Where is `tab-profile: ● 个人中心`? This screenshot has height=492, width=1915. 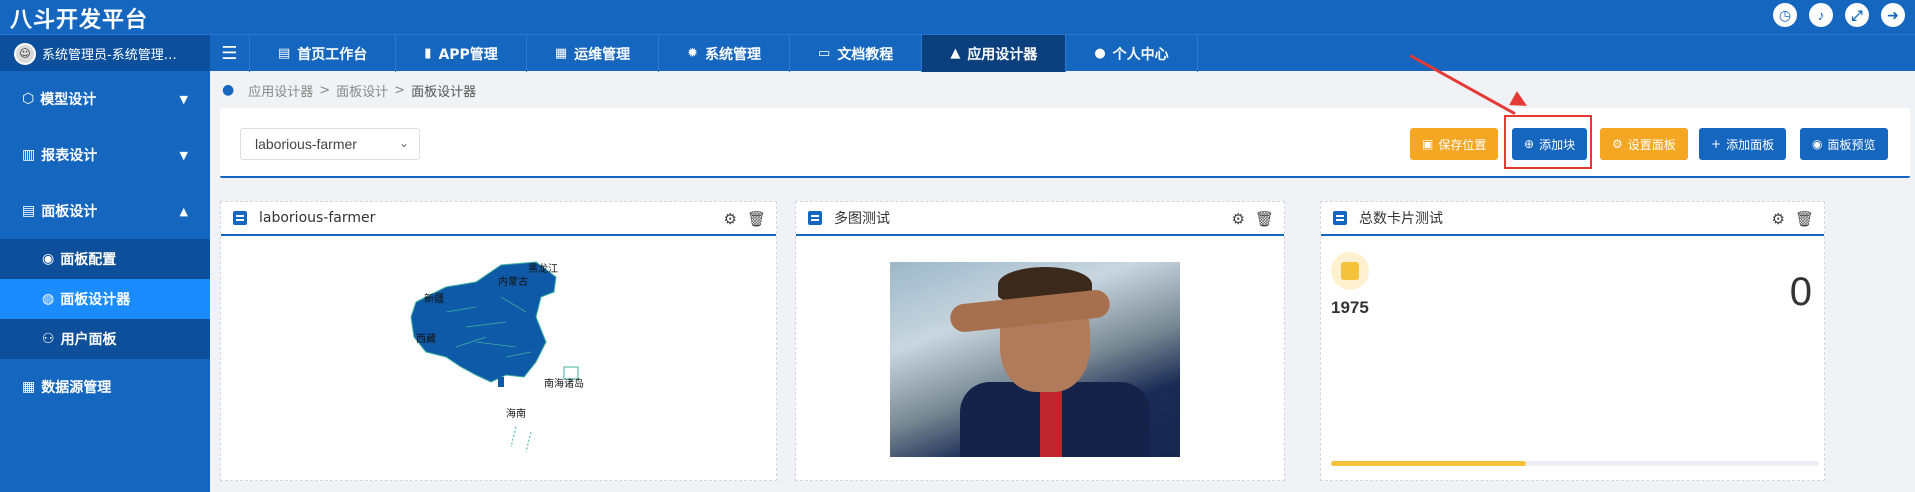 tab-profile: ● 个人中心 is located at coordinates (1132, 53).